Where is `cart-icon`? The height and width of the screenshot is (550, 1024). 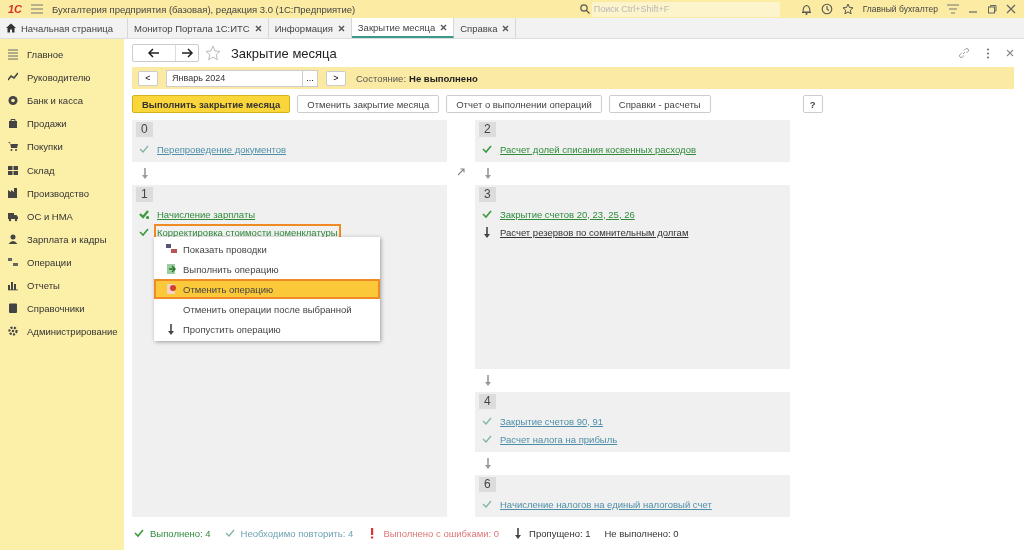
cart-icon is located at coordinates (13, 147).